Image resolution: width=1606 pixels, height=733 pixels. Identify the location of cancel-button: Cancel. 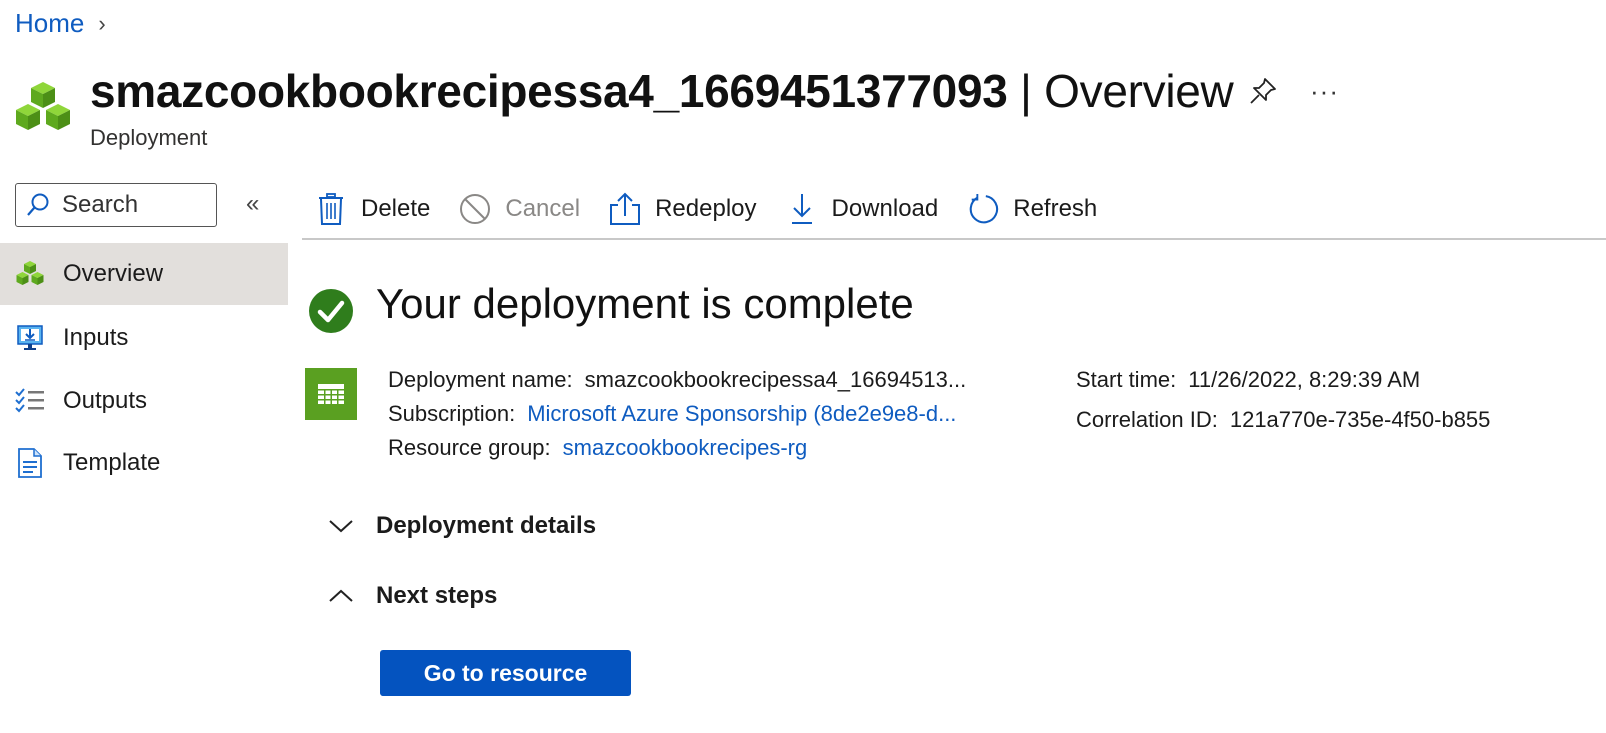
(519, 209).